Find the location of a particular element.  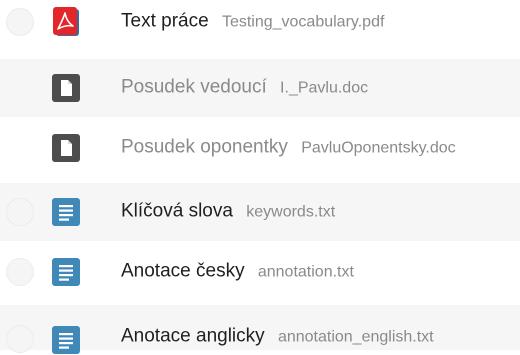

file-name: annotation.txt is located at coordinates (306, 272).